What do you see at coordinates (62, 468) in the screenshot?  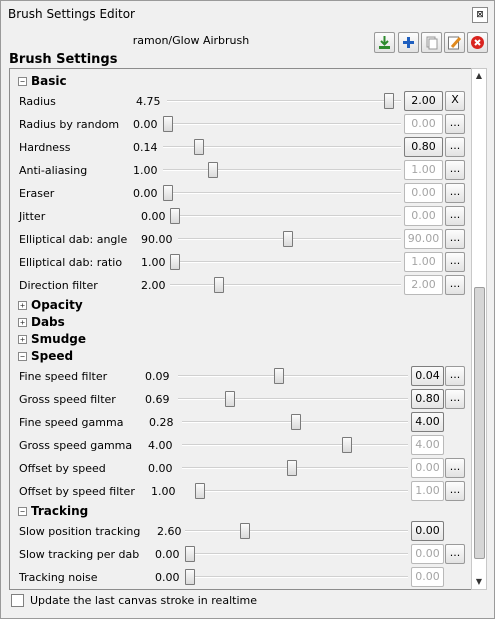 I see `setting-label: Offset by speed` at bounding box center [62, 468].